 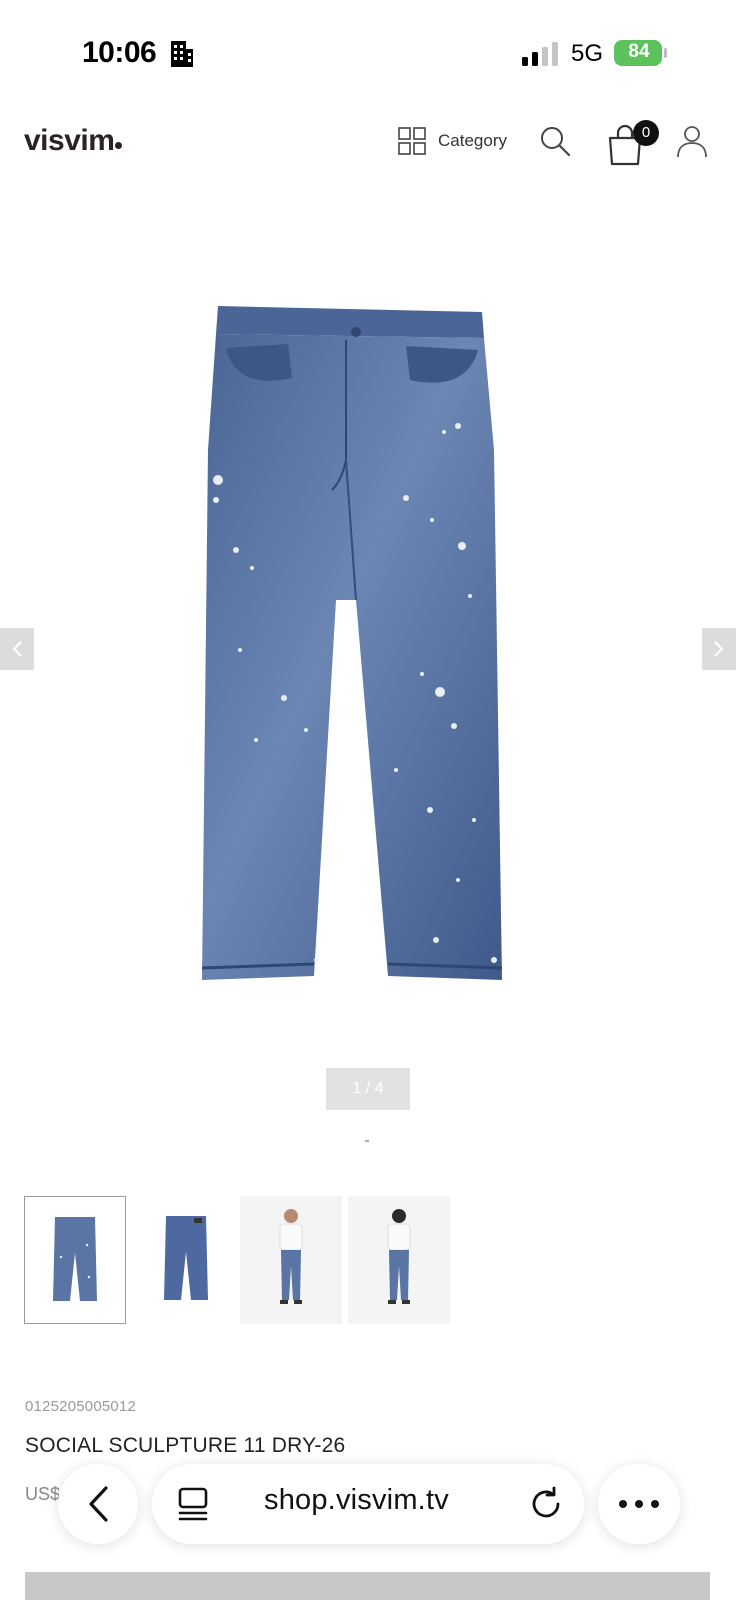 What do you see at coordinates (368, 50) in the screenshot?
I see `status-bar: 10:06 5G 84` at bounding box center [368, 50].